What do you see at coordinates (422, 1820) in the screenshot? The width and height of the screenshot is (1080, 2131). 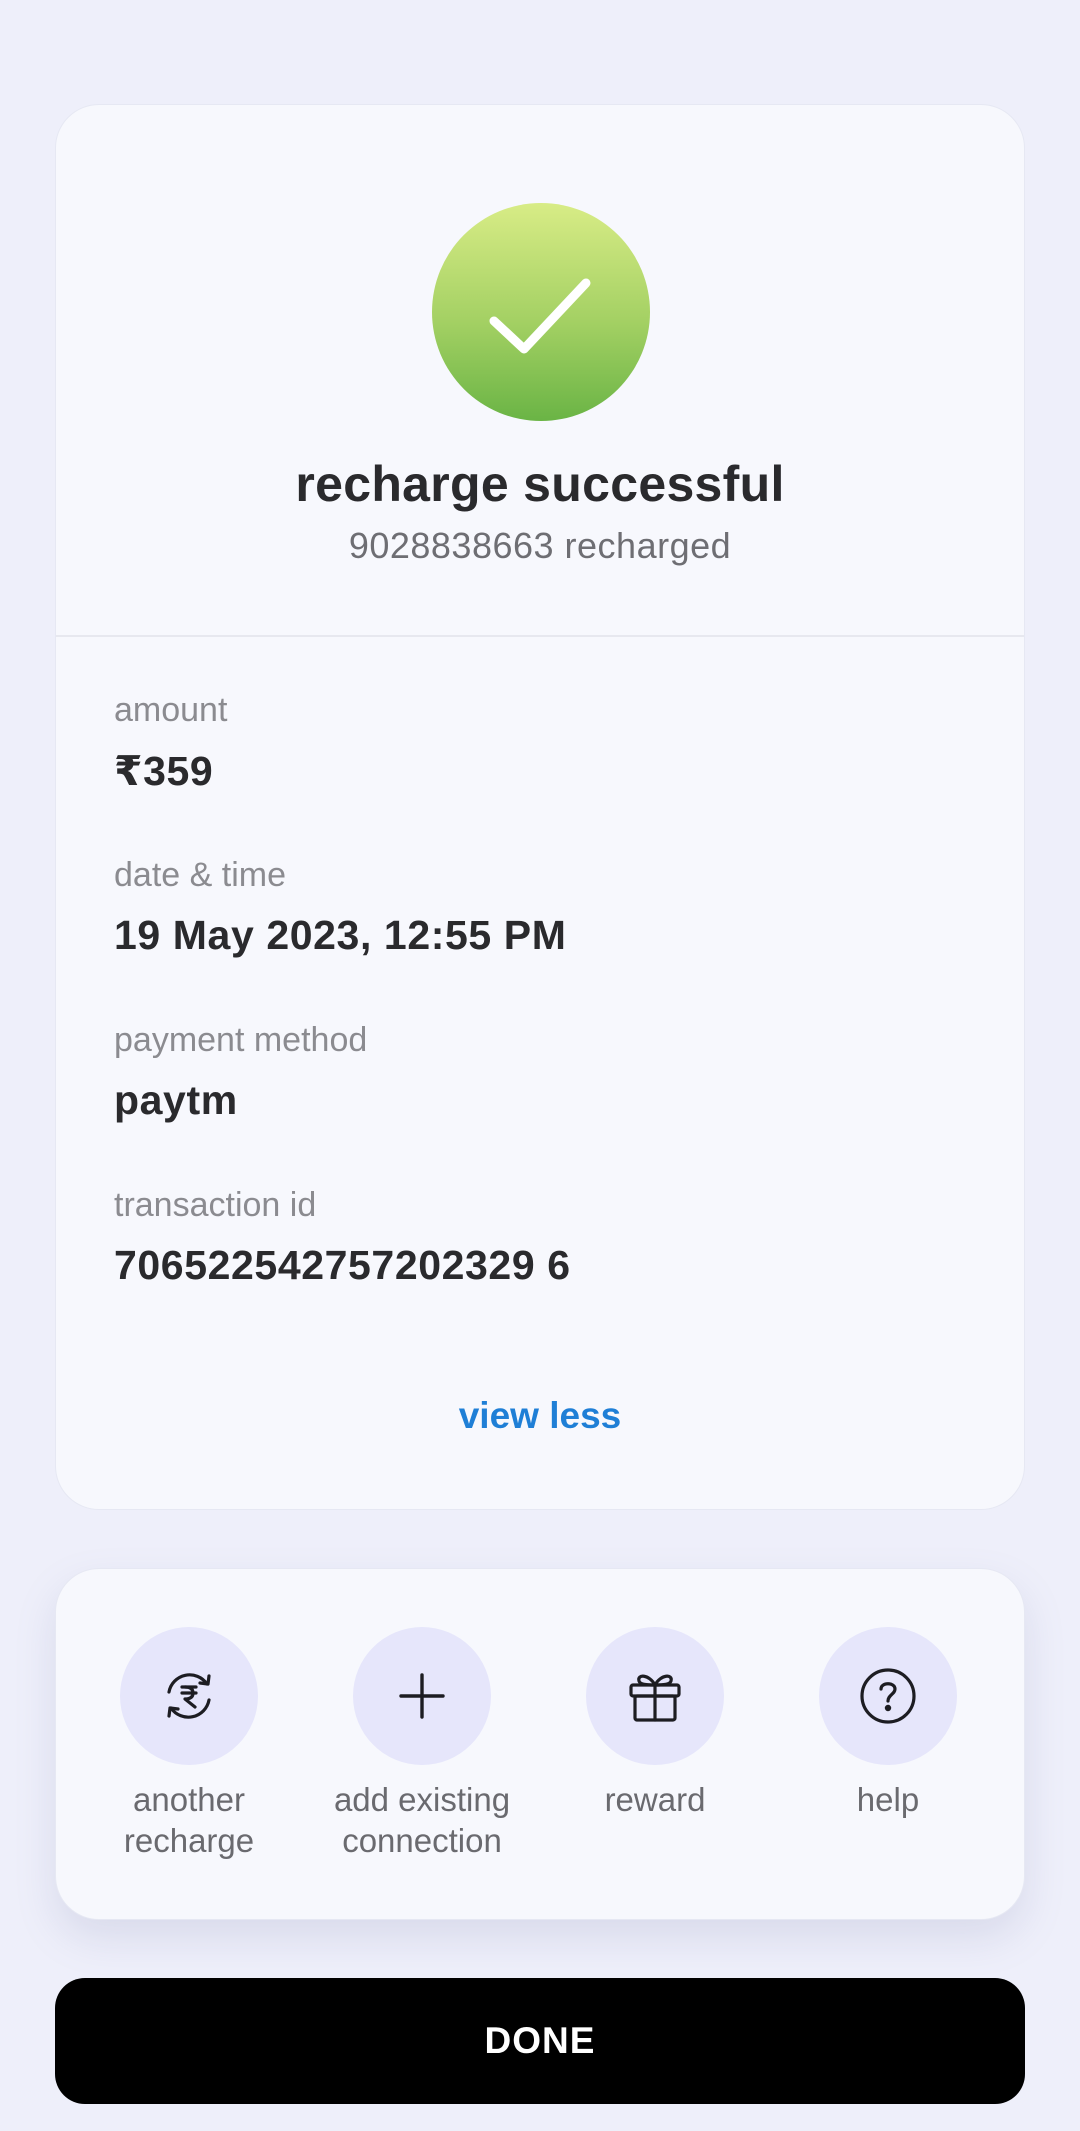 I see `add-existing-connection-label: add existing connection` at bounding box center [422, 1820].